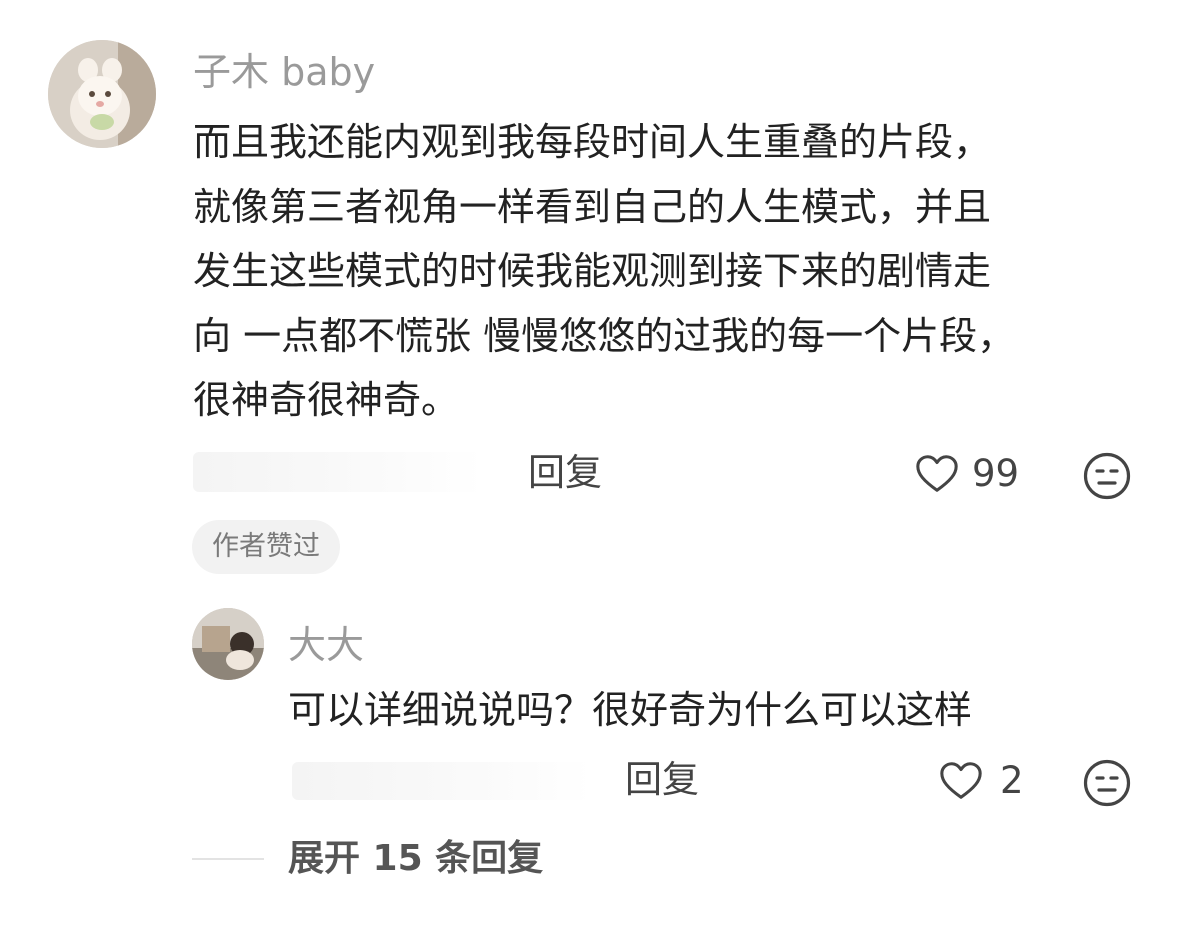 Image resolution: width=1178 pixels, height=931 pixels. What do you see at coordinates (326, 645) in the screenshot?
I see `reply-username: 大大` at bounding box center [326, 645].